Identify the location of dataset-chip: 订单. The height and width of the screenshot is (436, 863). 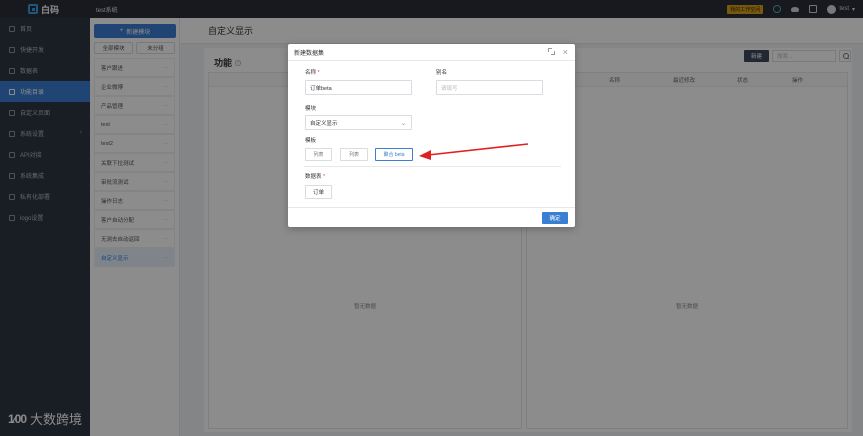
(318, 192).